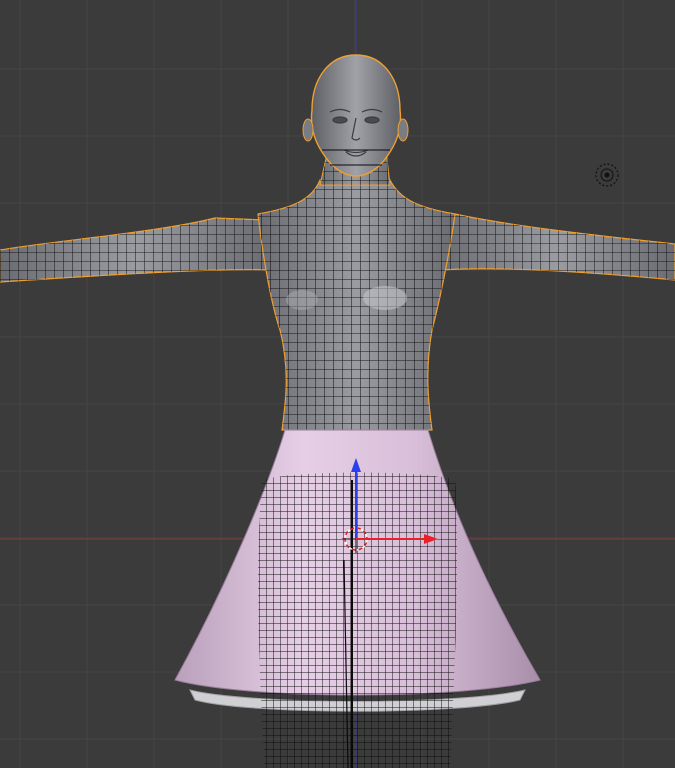 The image size is (675, 768). What do you see at coordinates (308, 130) in the screenshot?
I see `left-ear` at bounding box center [308, 130].